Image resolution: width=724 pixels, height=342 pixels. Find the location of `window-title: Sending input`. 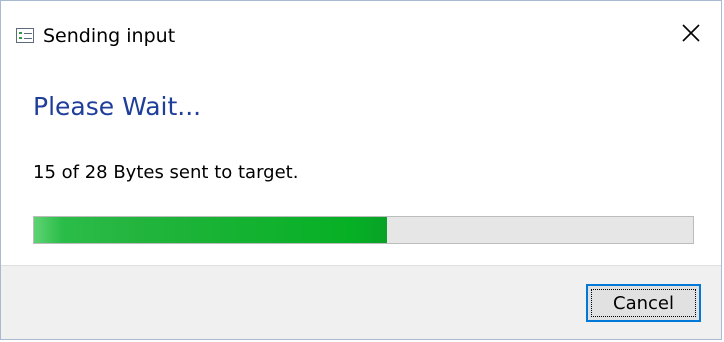

window-title: Sending input is located at coordinates (109, 36).